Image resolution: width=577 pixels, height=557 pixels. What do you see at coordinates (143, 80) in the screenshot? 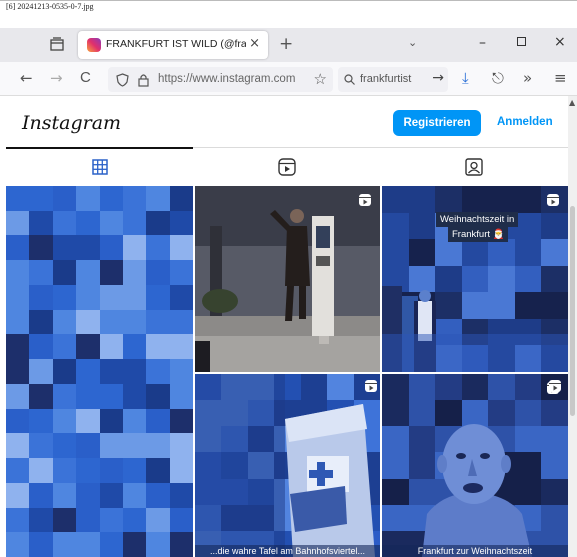
I see `lock-icon` at bounding box center [143, 80].